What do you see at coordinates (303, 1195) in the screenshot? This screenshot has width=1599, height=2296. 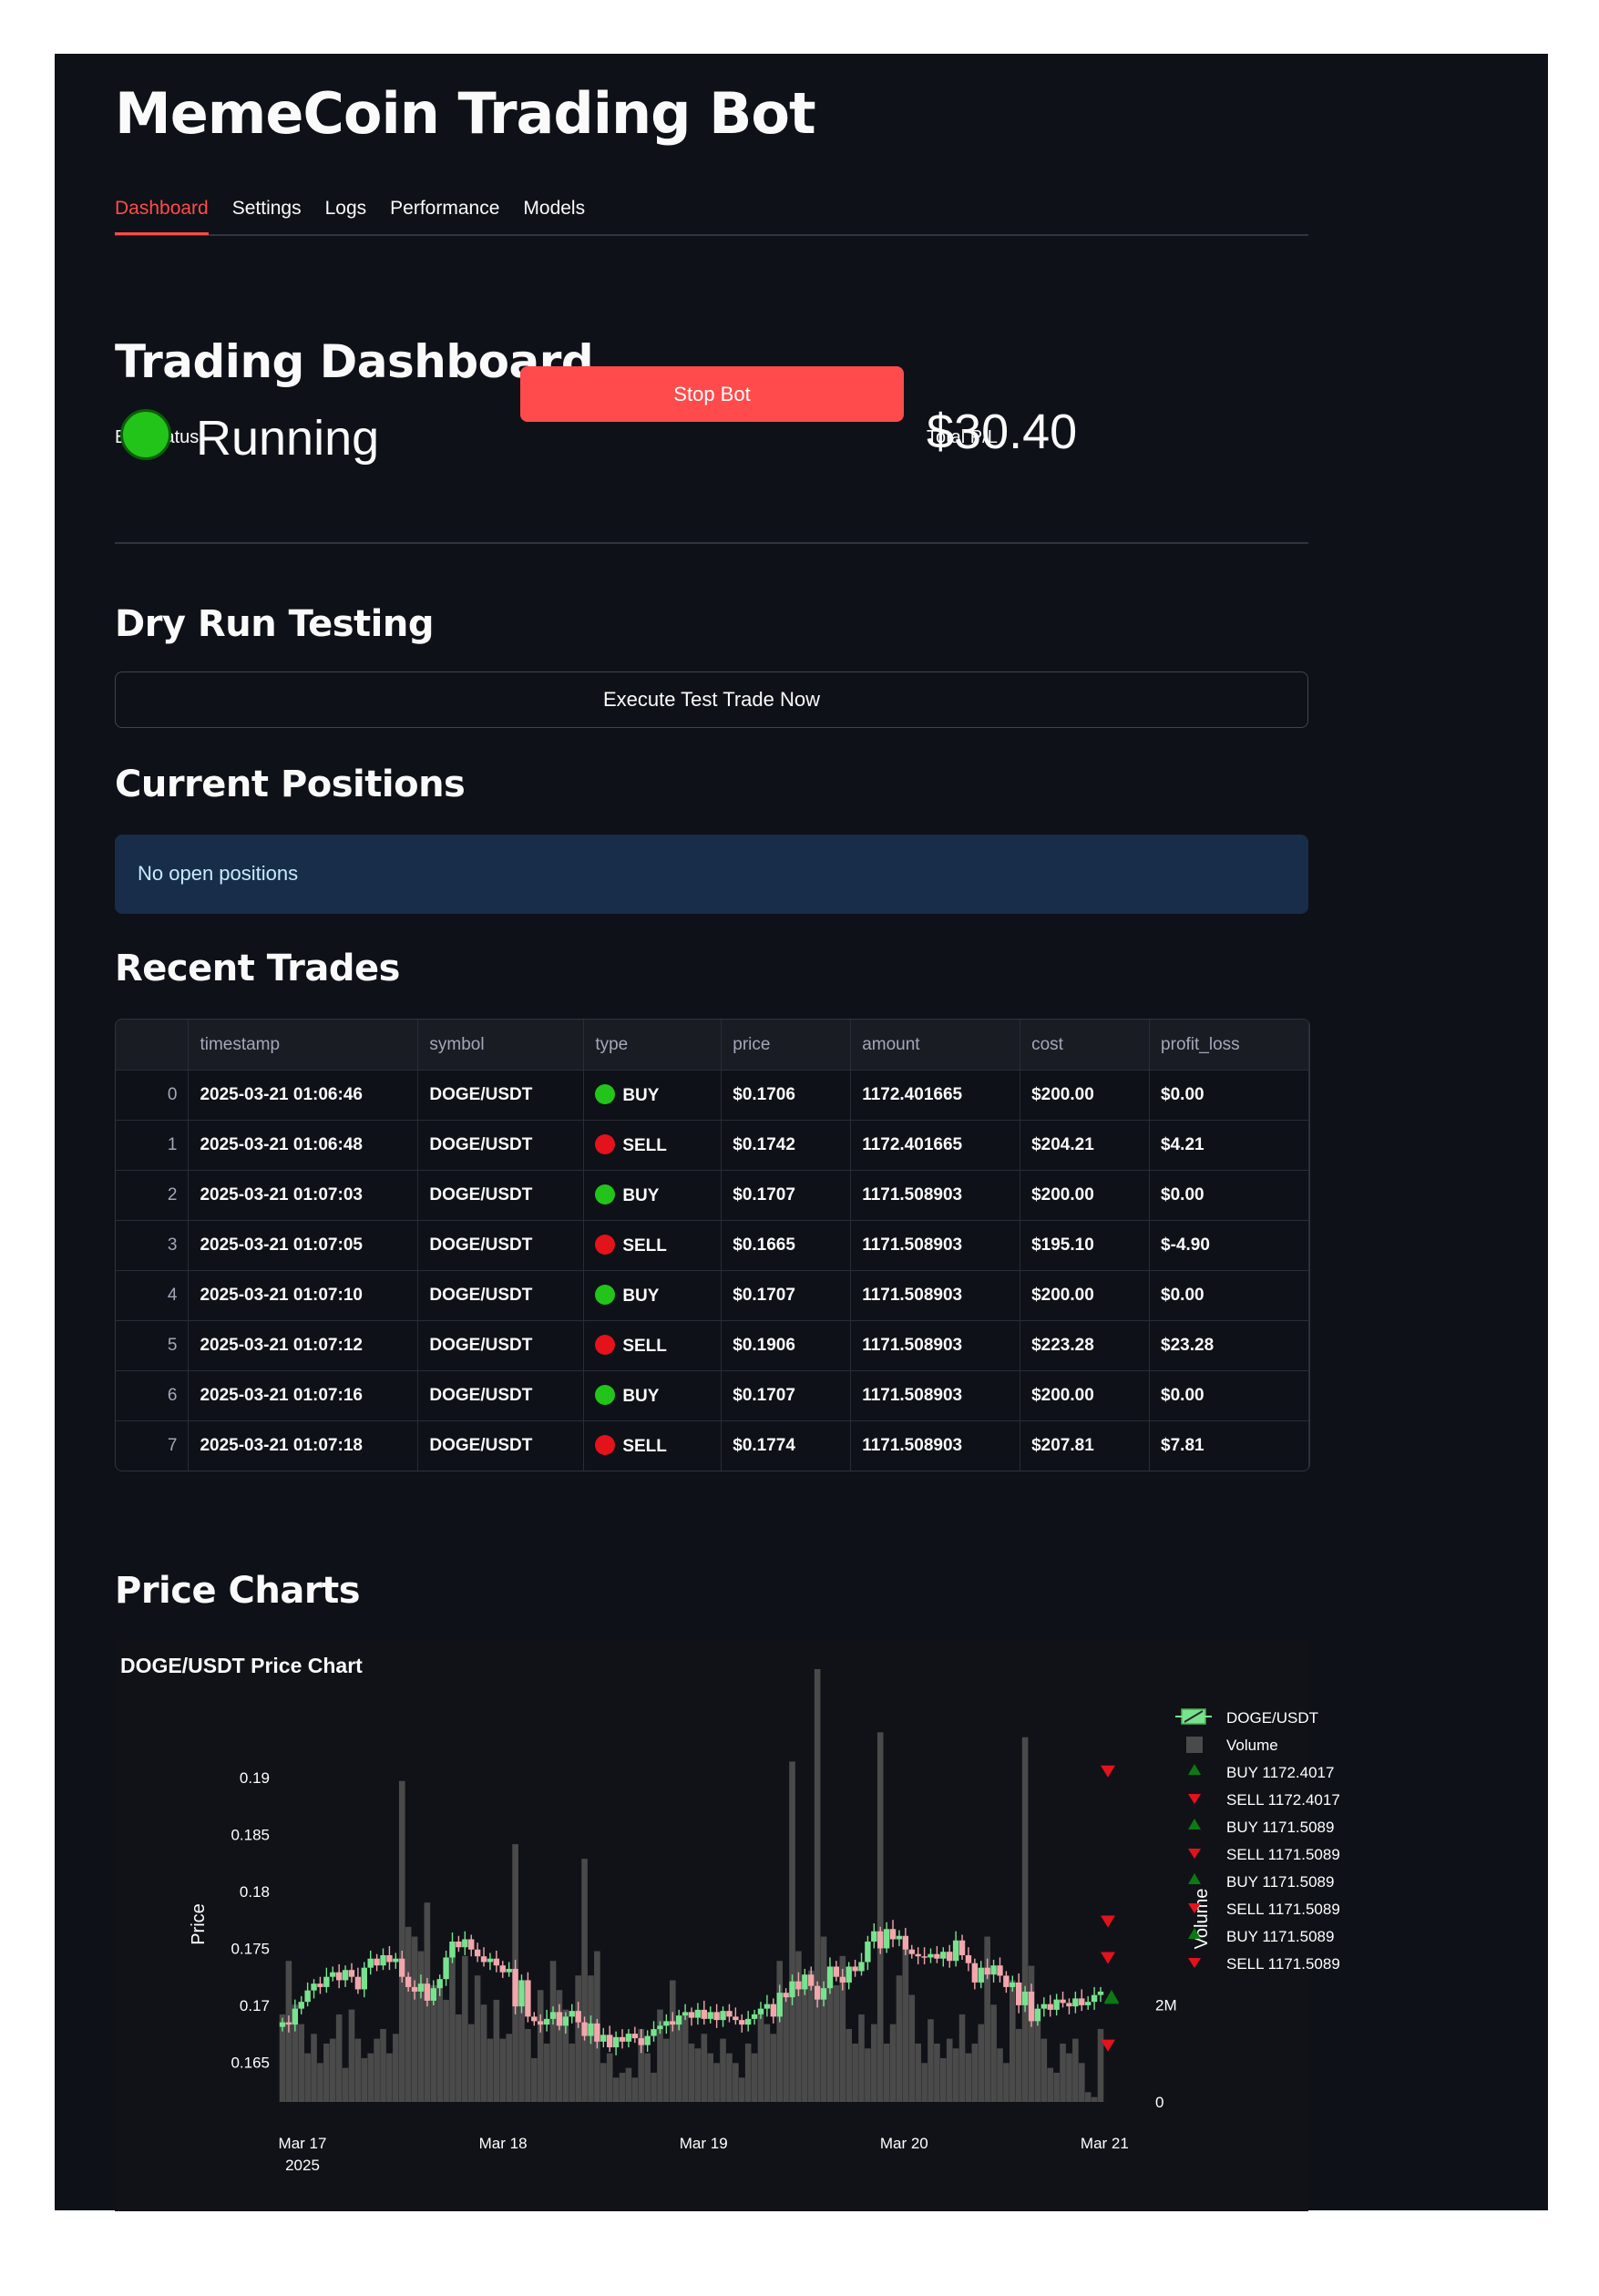 I see `cell-timestamp: 2025-03-21 01:07:03` at bounding box center [303, 1195].